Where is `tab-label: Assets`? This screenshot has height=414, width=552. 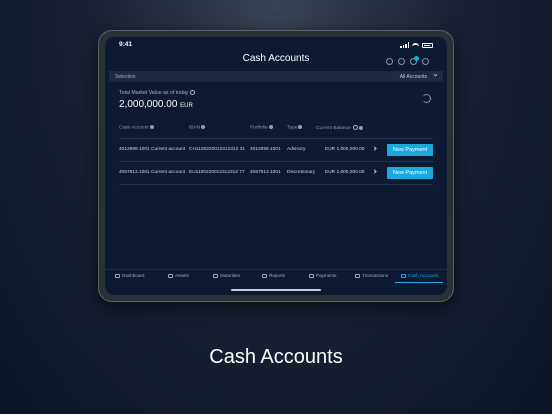
tab-label: Assets is located at coordinates (182, 275).